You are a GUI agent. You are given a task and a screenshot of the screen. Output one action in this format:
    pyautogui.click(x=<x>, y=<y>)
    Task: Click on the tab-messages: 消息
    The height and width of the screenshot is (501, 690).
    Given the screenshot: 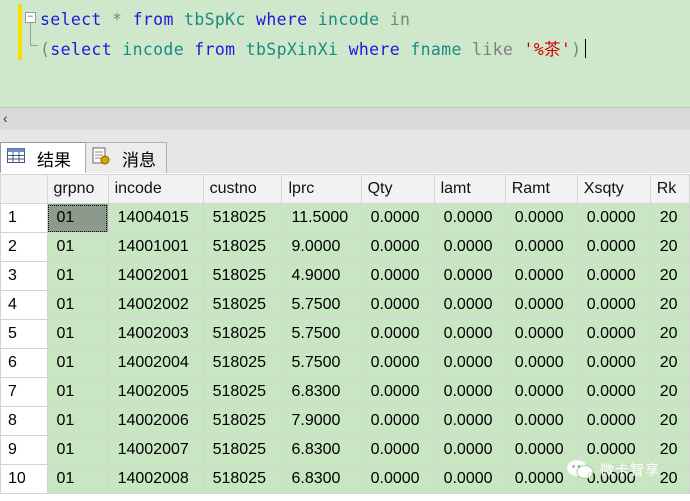 What is the action you would take?
    pyautogui.click(x=126, y=157)
    